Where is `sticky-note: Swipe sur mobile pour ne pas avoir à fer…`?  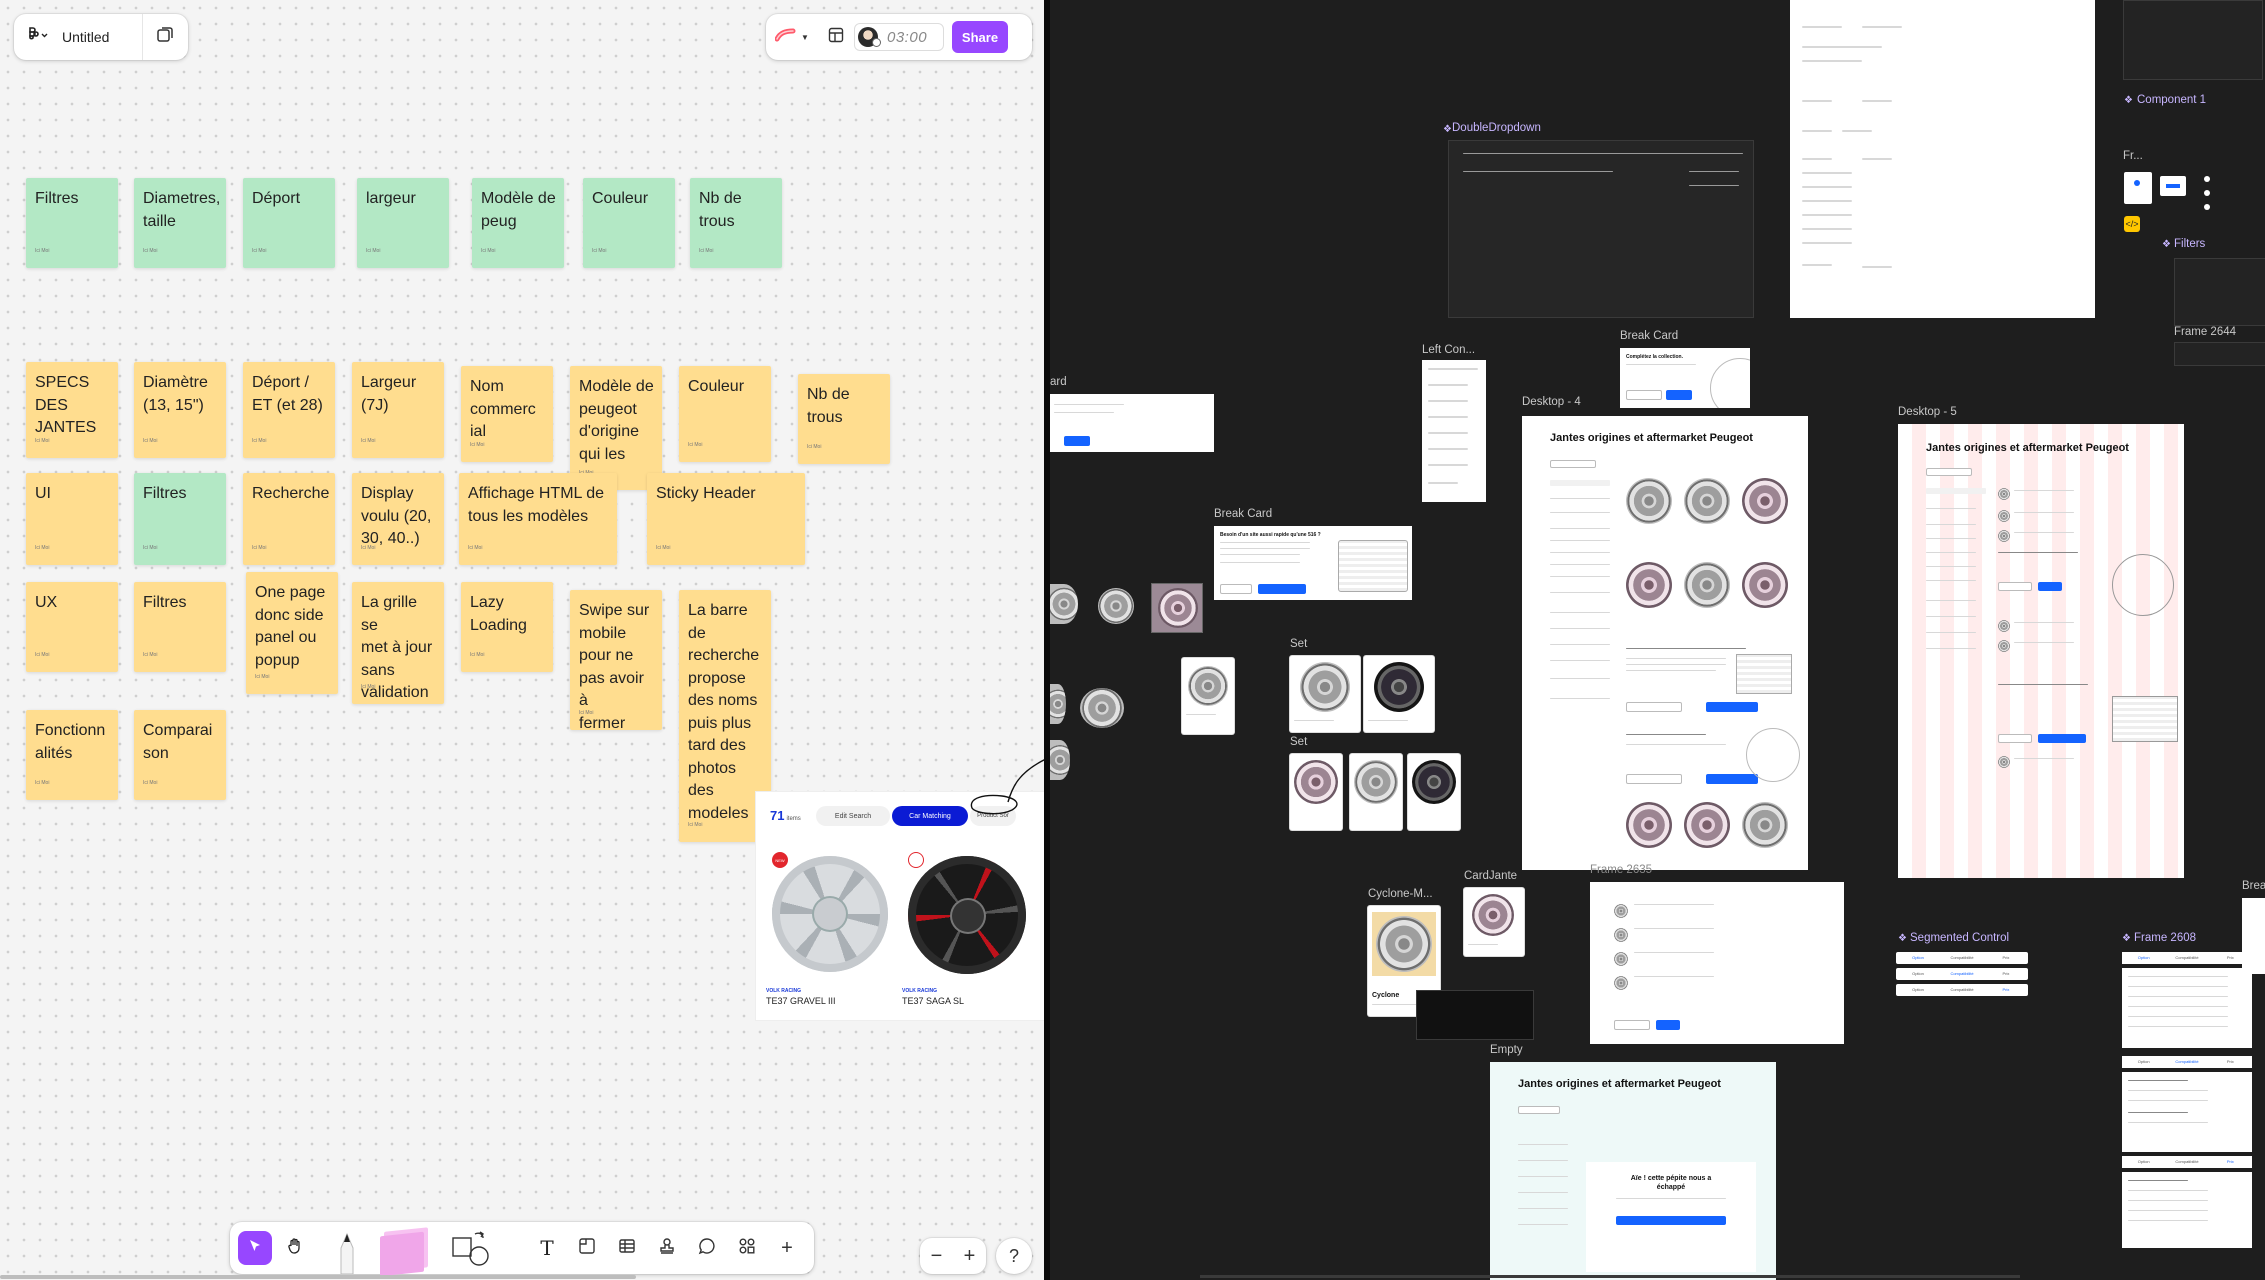
sticky-note: Swipe sur mobile pour ne pas avoir à fer… is located at coordinates (616, 660).